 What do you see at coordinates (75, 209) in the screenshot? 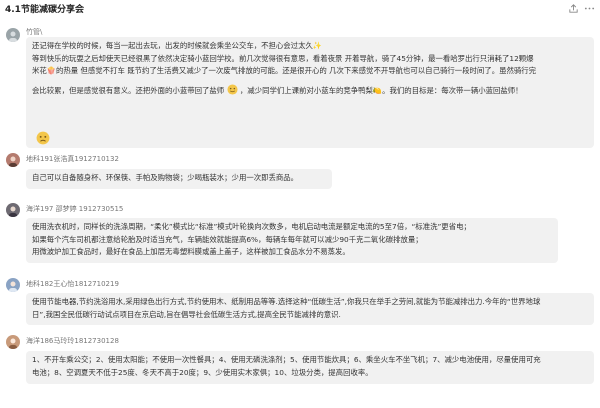
I see `message-author: 海洋197 邵梦婷 1912730515` at bounding box center [75, 209].